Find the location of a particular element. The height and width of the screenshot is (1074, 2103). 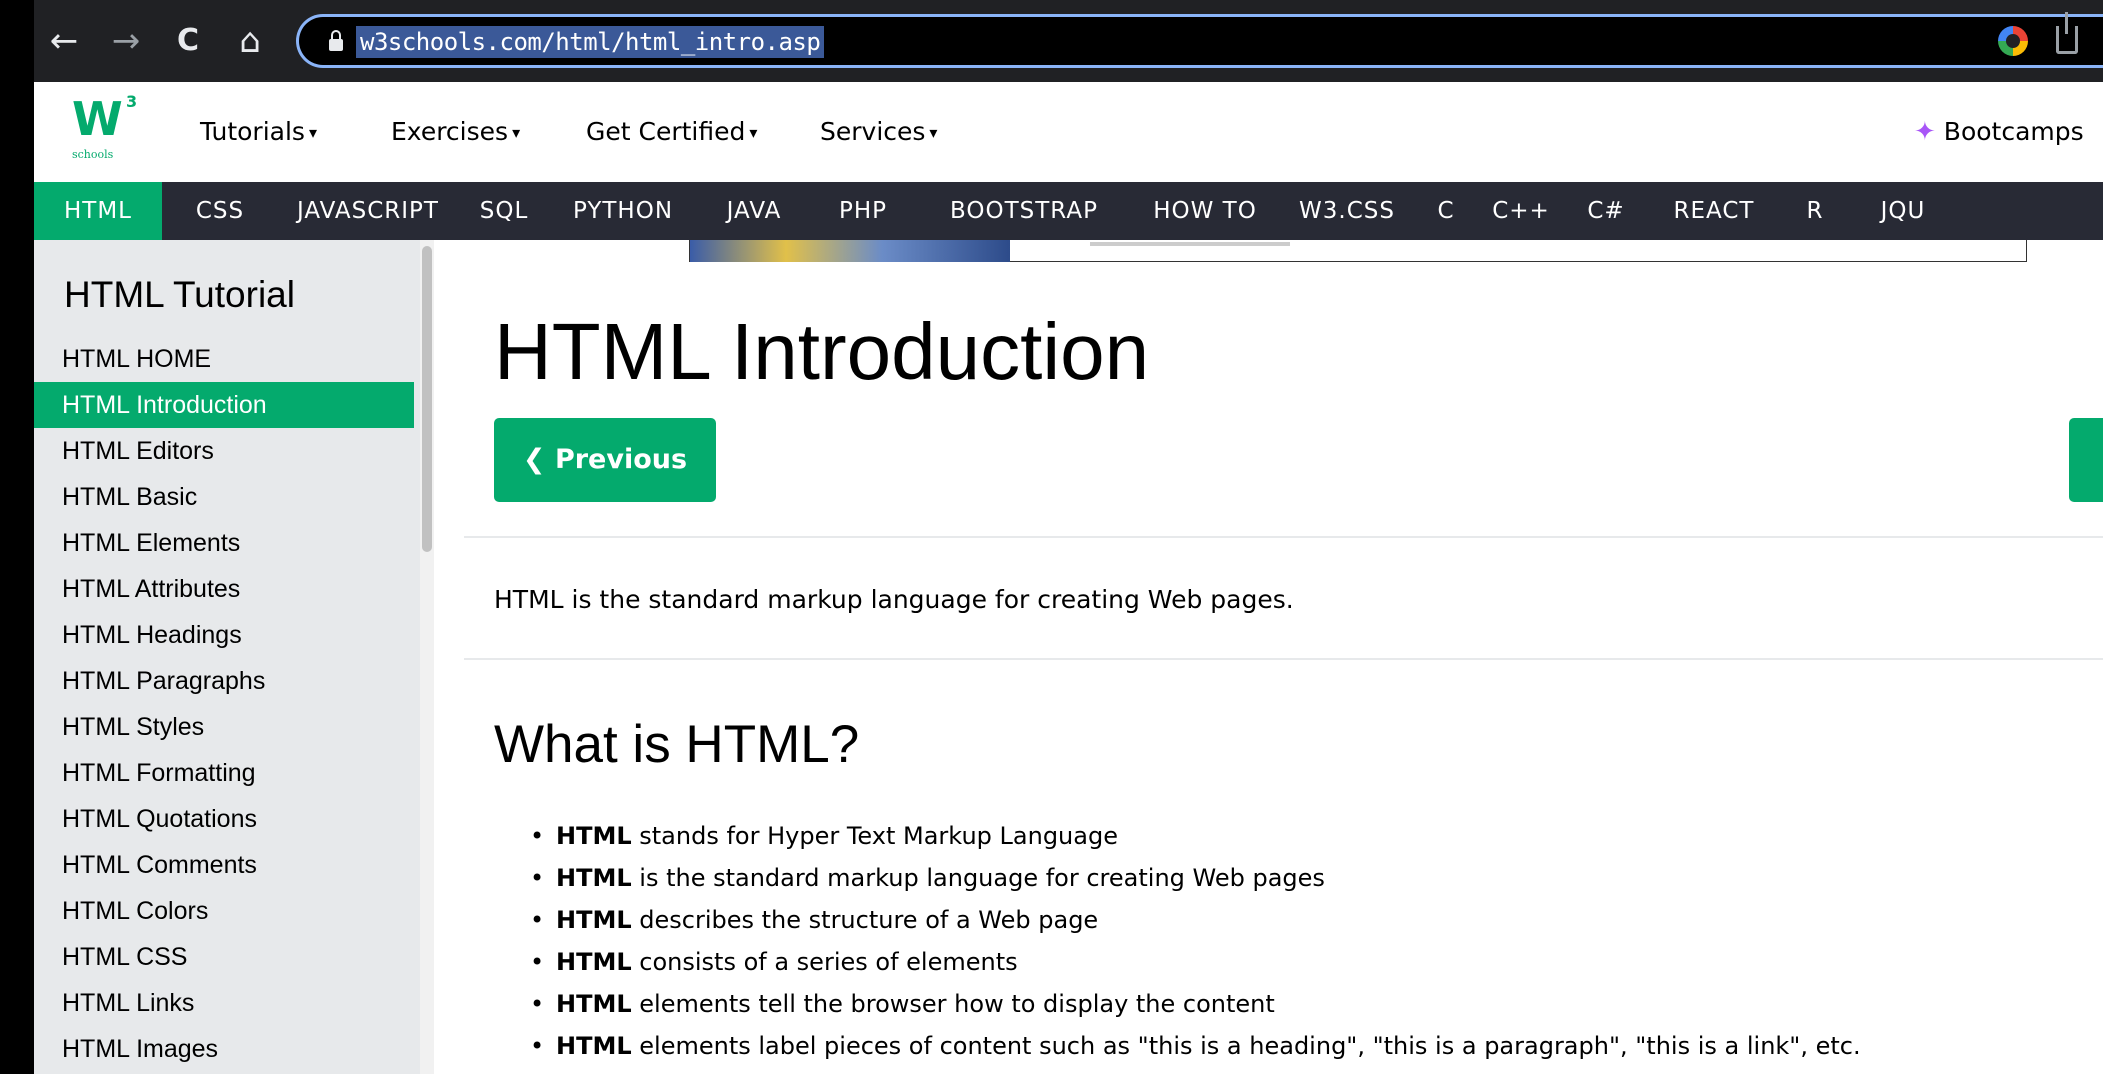

lang-tab-csharp: C# is located at coordinates (1606, 211).